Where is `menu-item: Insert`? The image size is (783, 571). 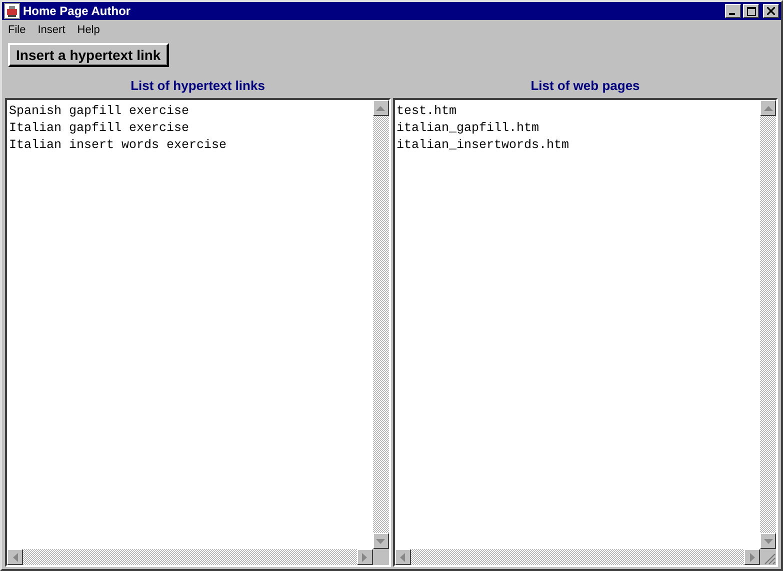
menu-item: Insert is located at coordinates (52, 30).